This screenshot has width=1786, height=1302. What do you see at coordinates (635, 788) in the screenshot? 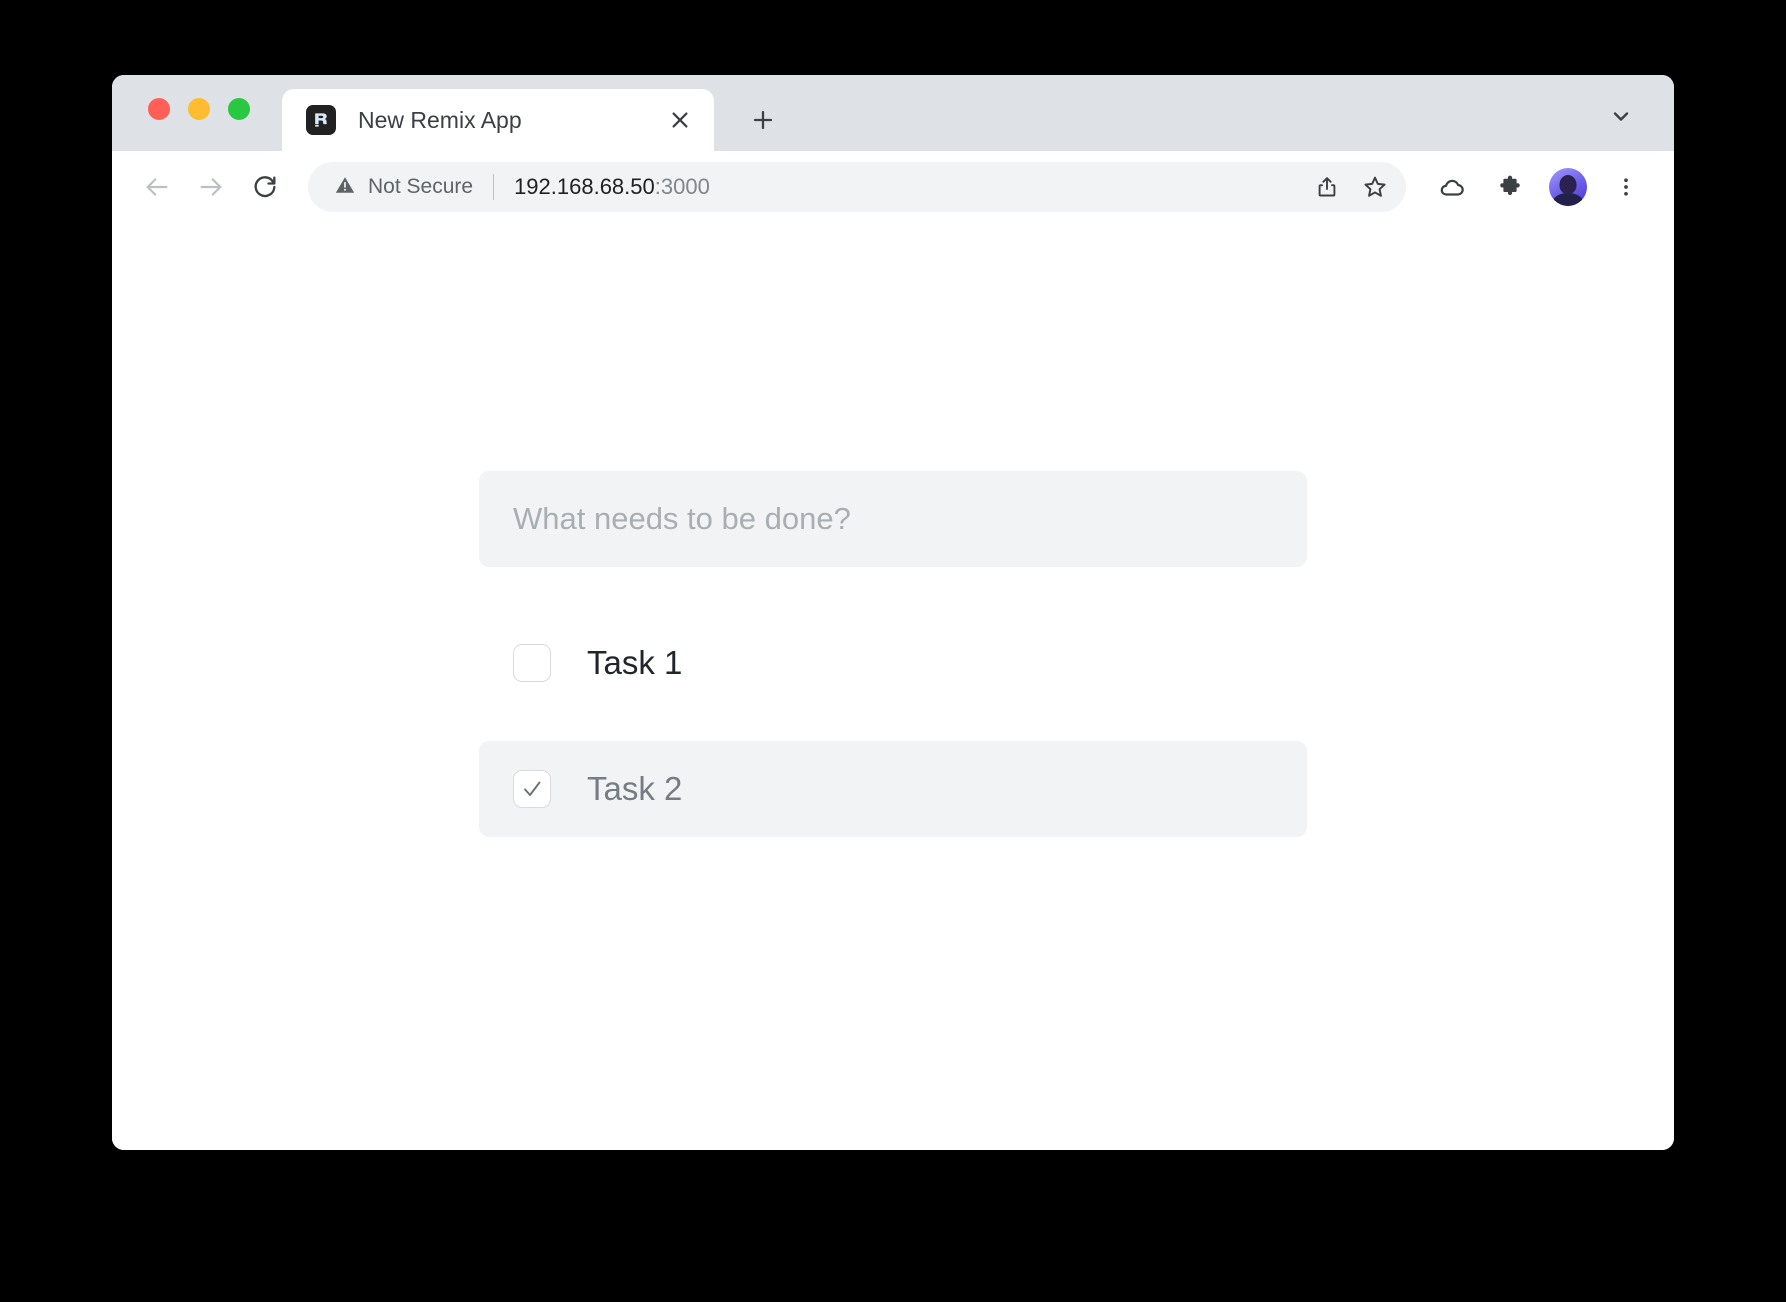
I see `todo-label: Task 2` at bounding box center [635, 788].